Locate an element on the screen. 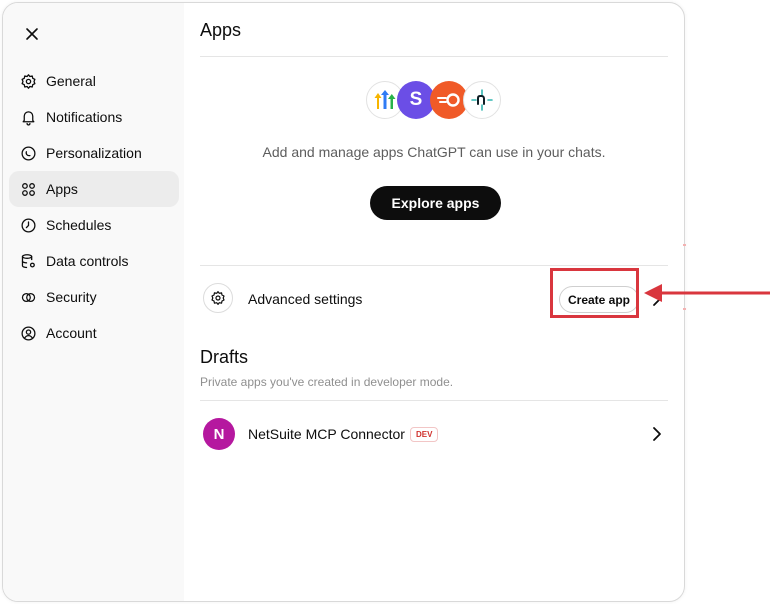 The height and width of the screenshot is (604, 771). draft-app-name: NetSuite MCP Connector is located at coordinates (326, 434).